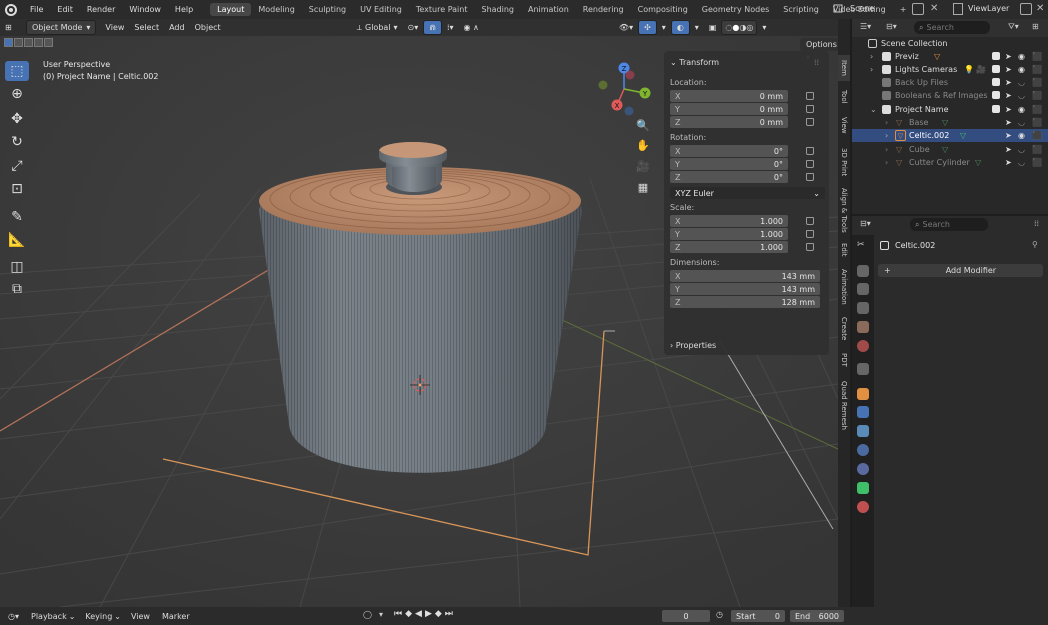 This screenshot has width=1048, height=625. Describe the element at coordinates (8, 42) in the screenshot. I see `select-mode-new-icon` at that location.